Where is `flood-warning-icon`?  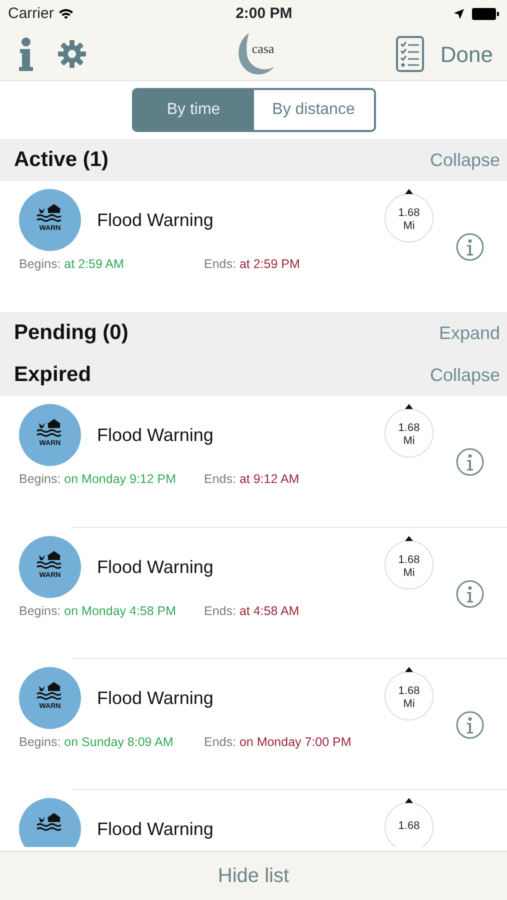
flood-warning-icon is located at coordinates (50, 822).